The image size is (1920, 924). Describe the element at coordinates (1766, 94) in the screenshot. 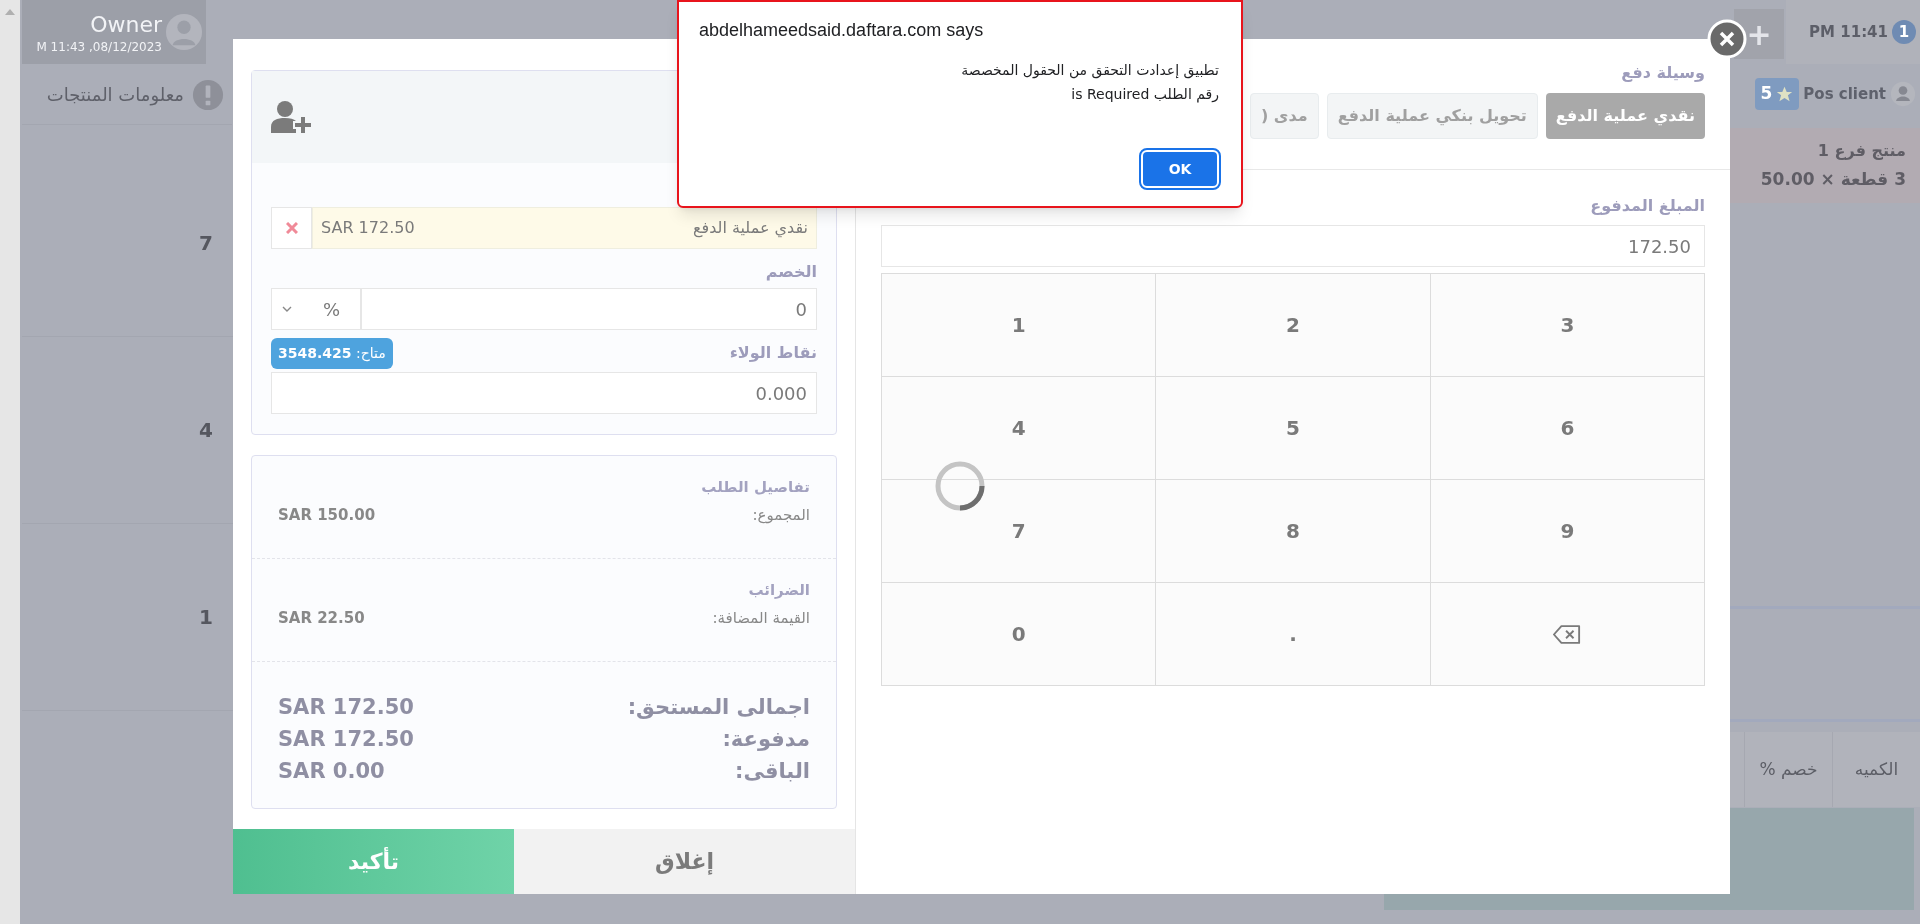

I see `points-value: 5` at that location.